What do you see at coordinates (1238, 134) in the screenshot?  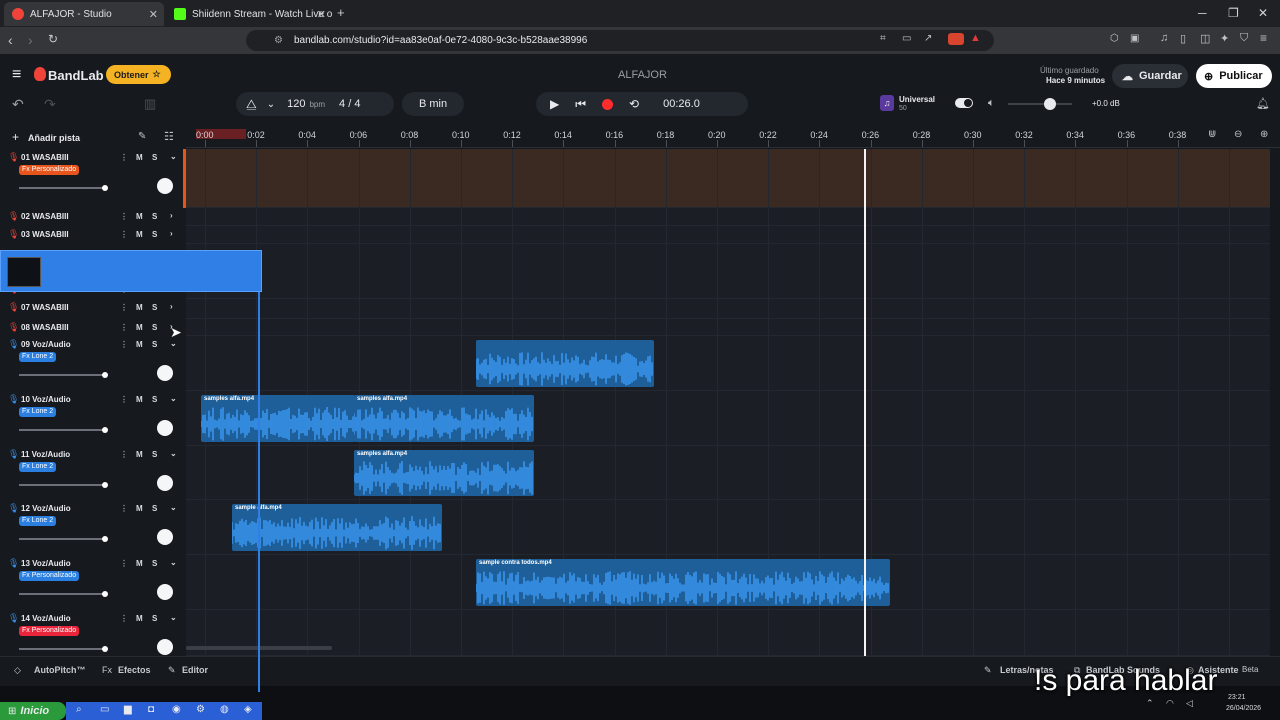 I see `zoom-out-icon: ⊖` at bounding box center [1238, 134].